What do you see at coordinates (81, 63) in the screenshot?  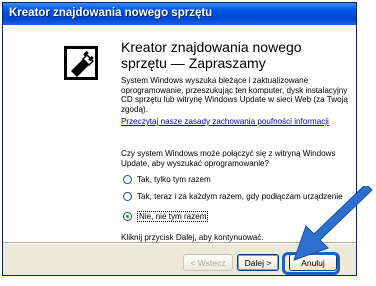 I see `hardware-icon` at bounding box center [81, 63].